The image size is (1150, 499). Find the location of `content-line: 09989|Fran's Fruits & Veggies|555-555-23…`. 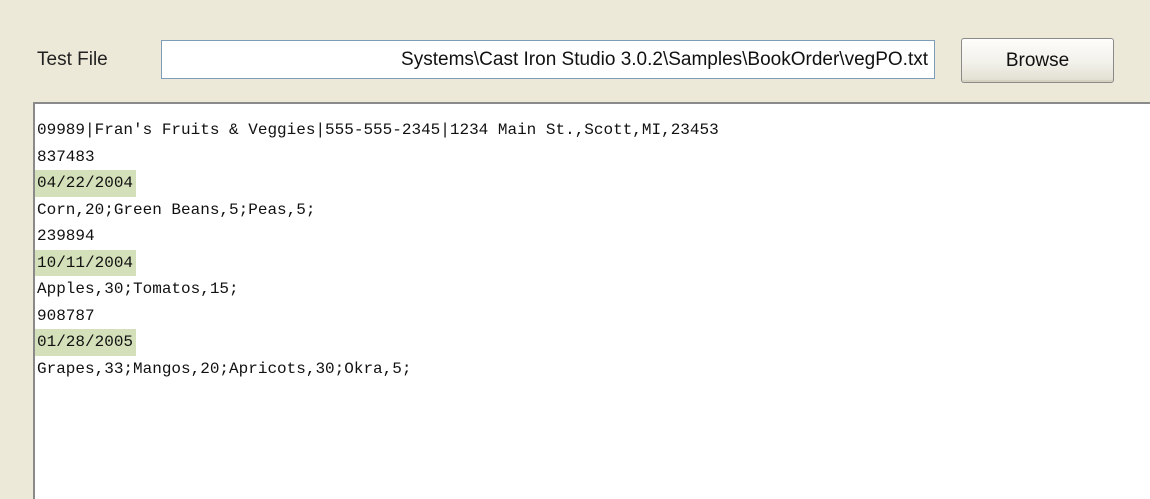

content-line: 09989|Fran's Fruits & Veggies|555-555-23… is located at coordinates (378, 130).